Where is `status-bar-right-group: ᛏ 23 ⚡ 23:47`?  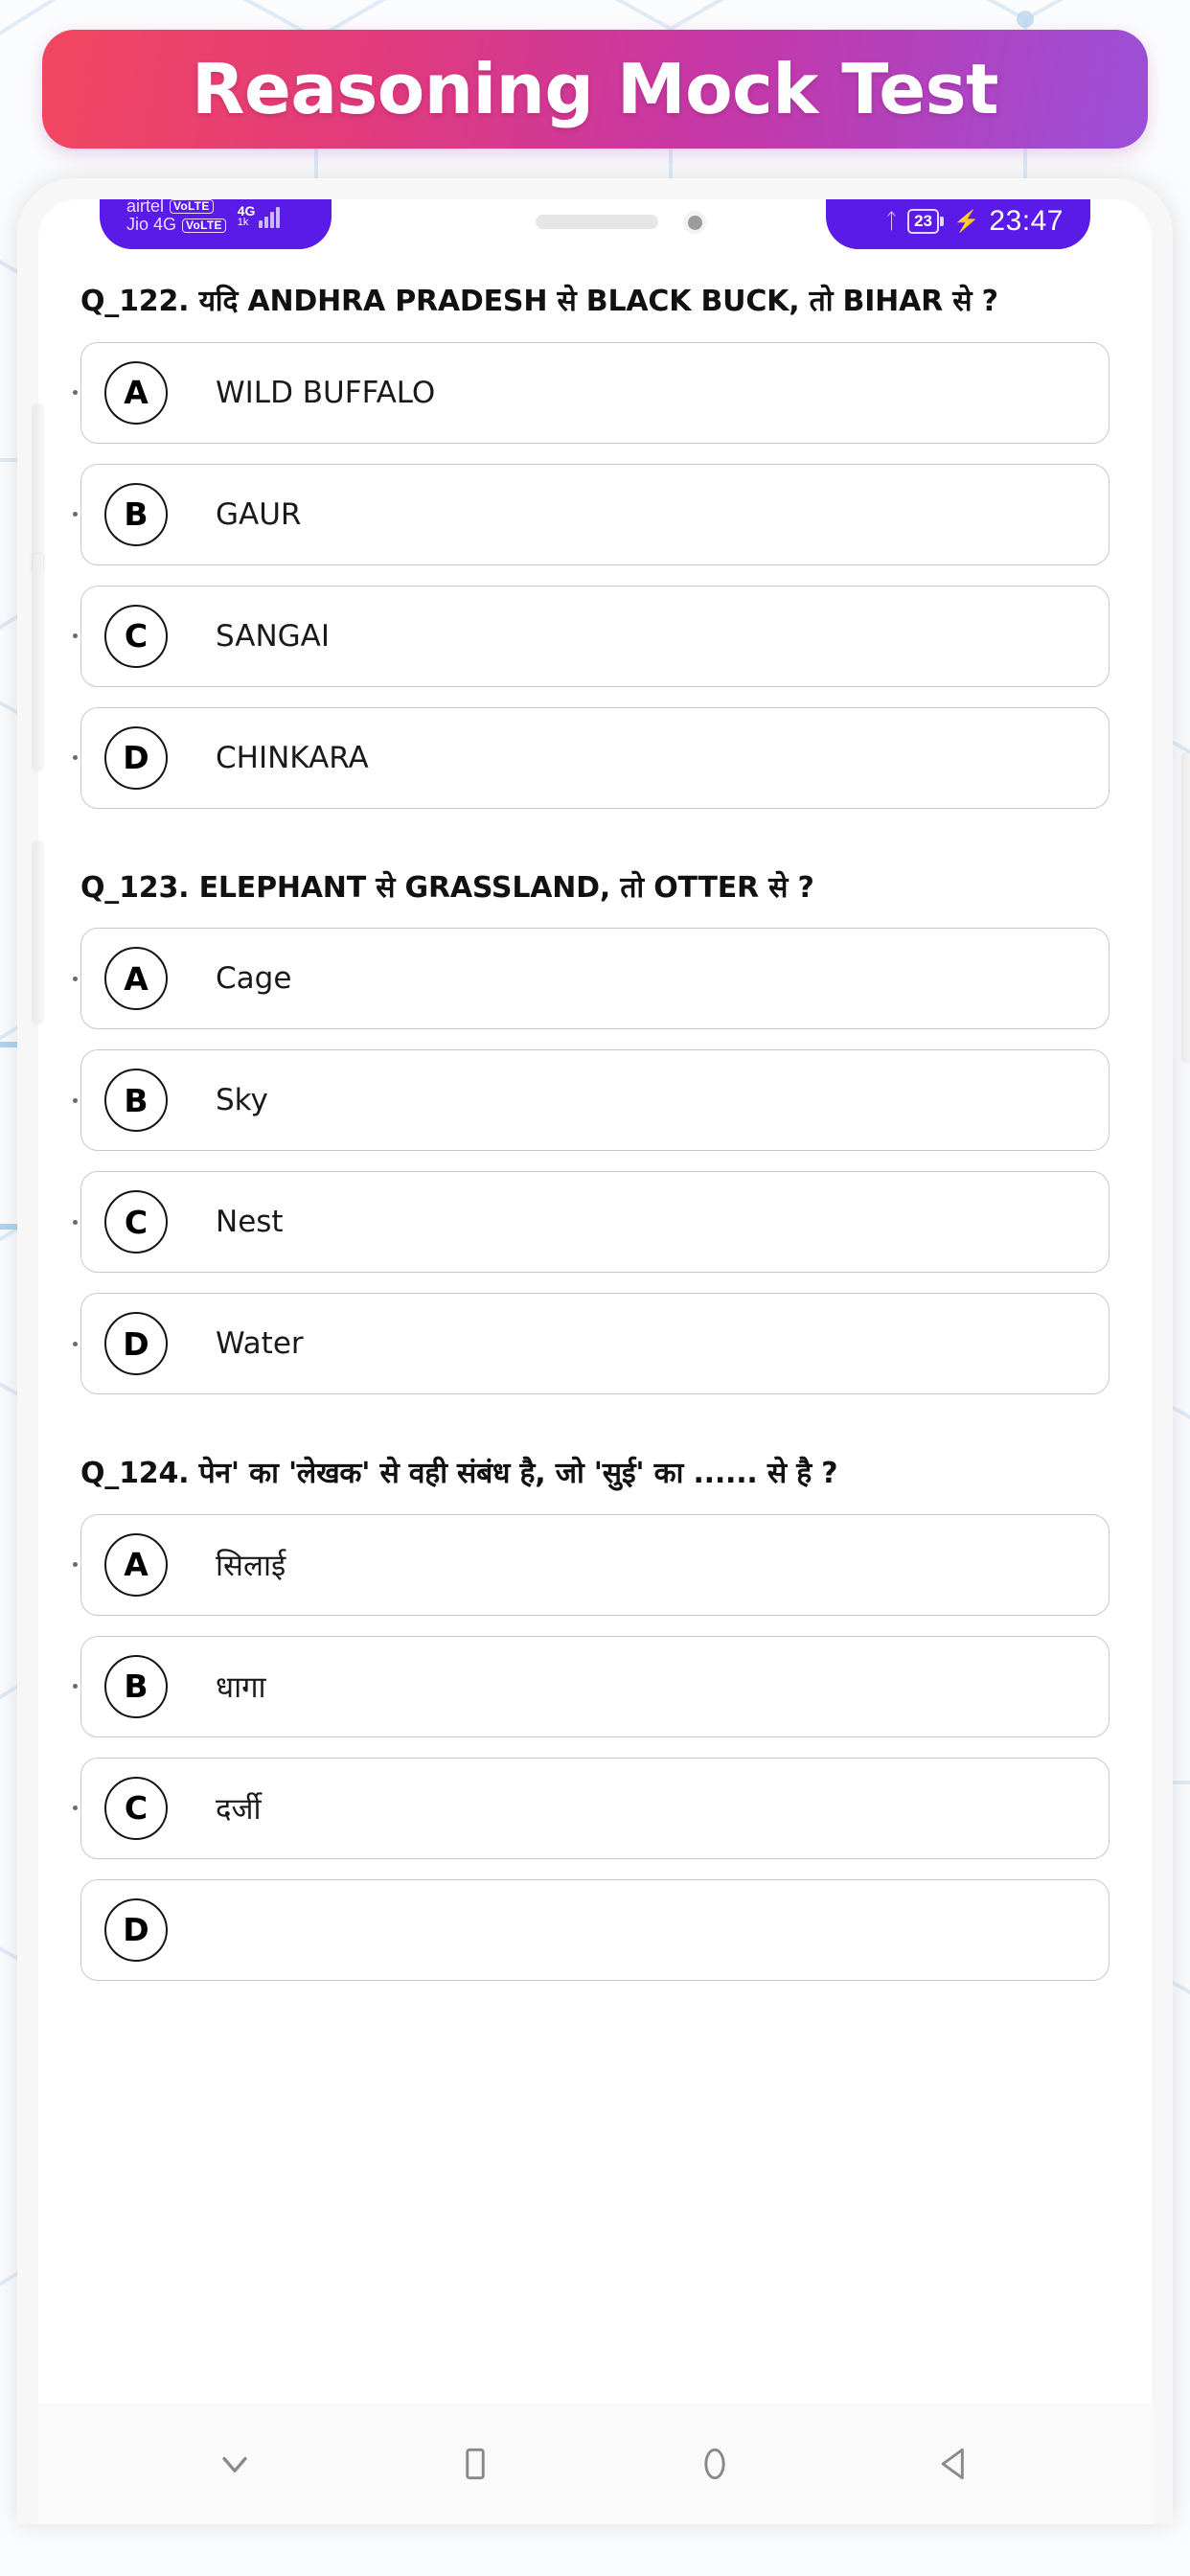 status-bar-right-group: ᛏ 23 ⚡ 23:47 is located at coordinates (975, 221).